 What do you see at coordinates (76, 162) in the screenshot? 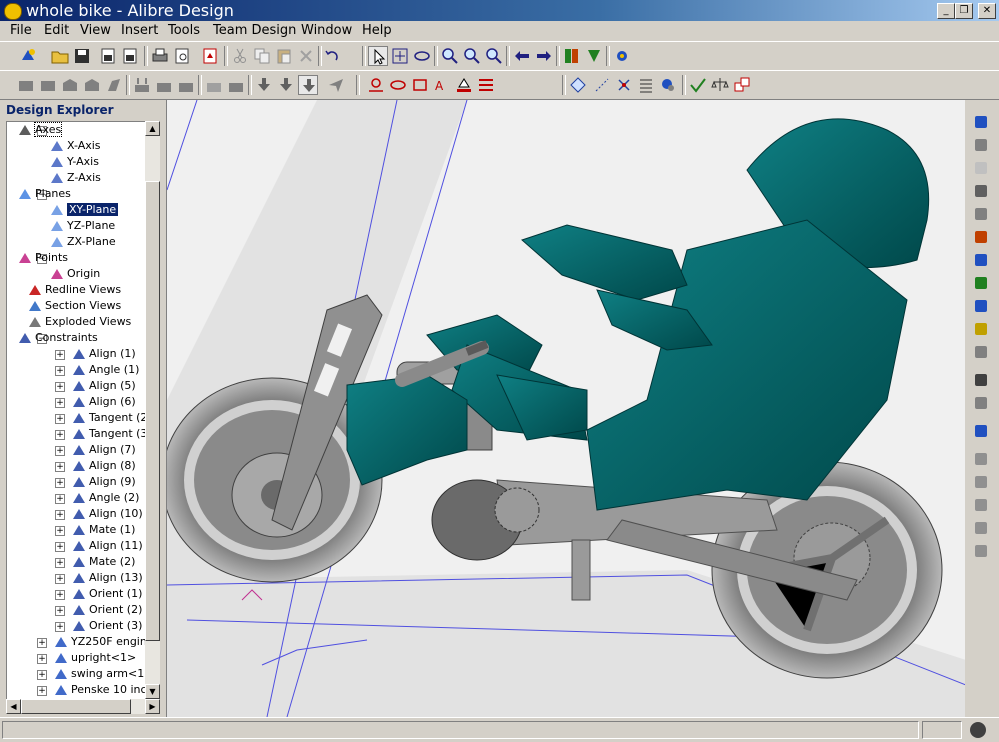
I see `tree-item: Y-Axis` at bounding box center [76, 162].